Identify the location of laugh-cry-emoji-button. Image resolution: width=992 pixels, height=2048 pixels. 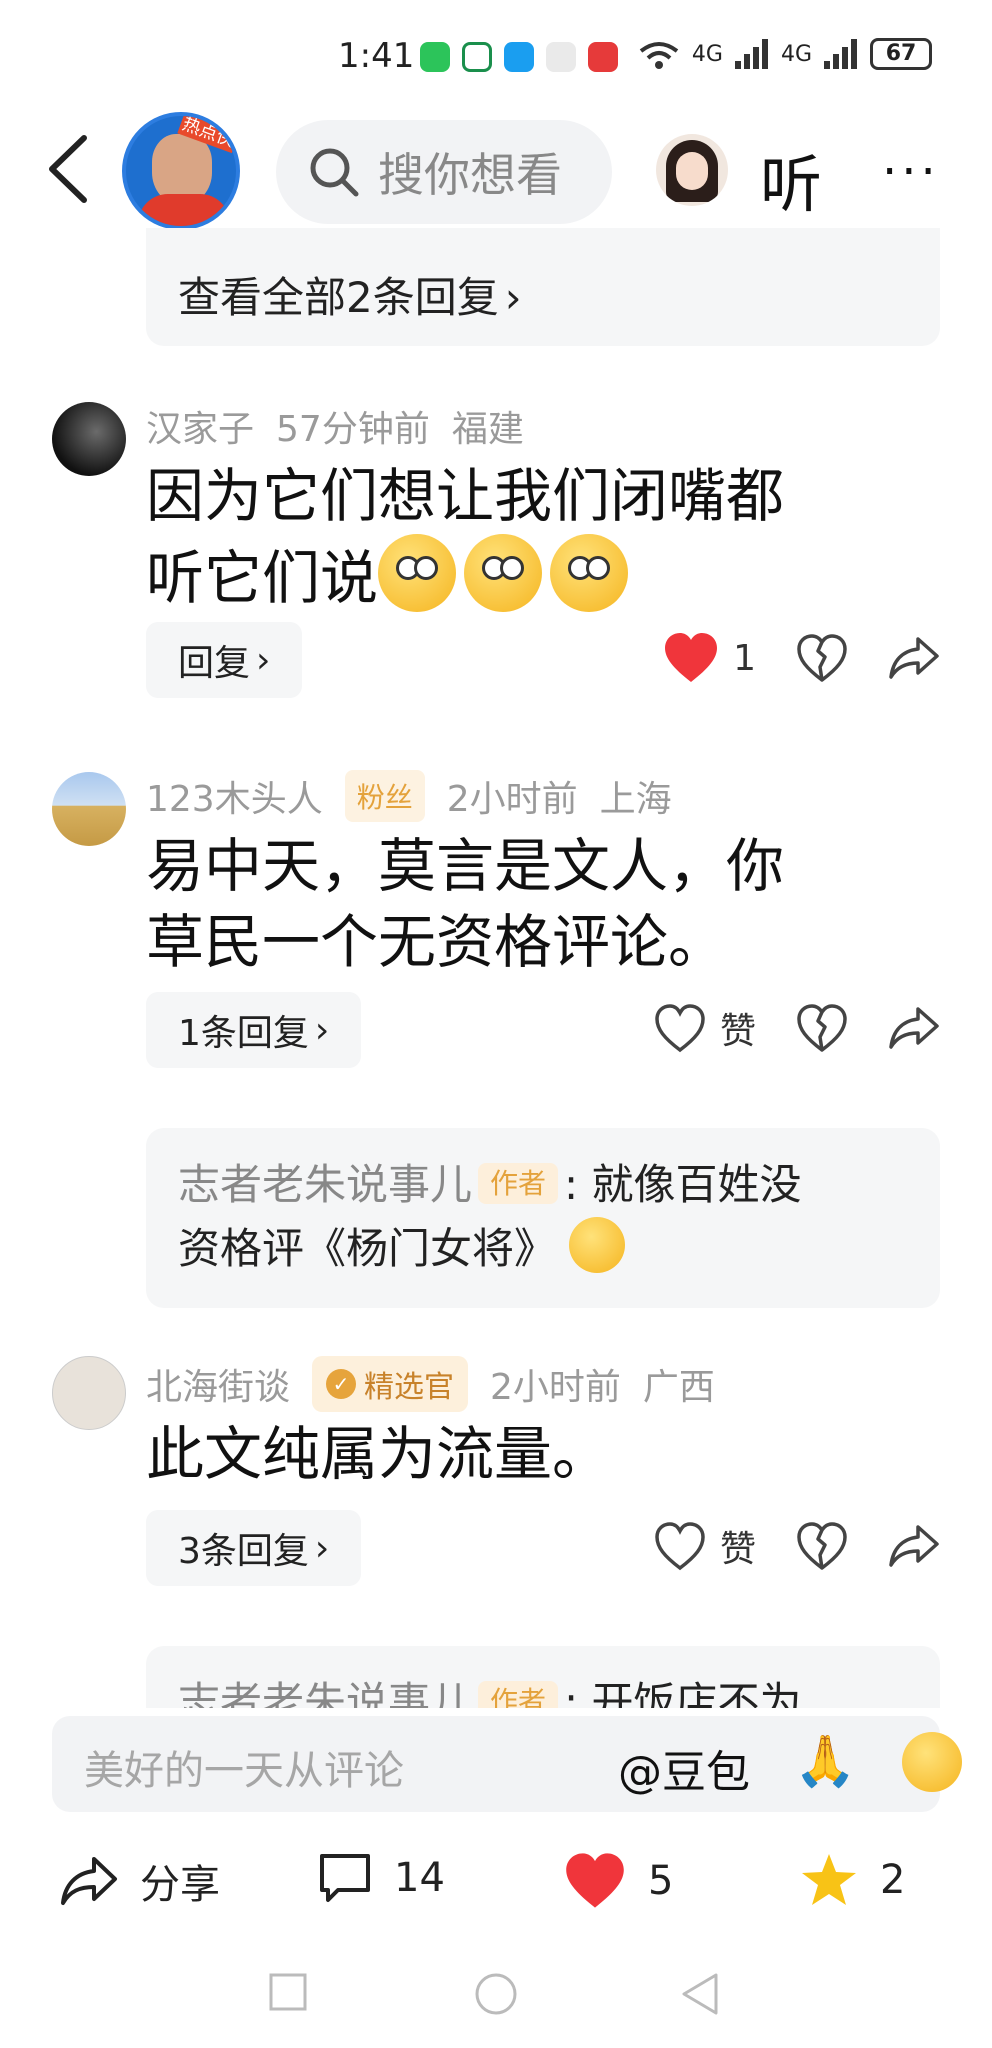
(932, 1762).